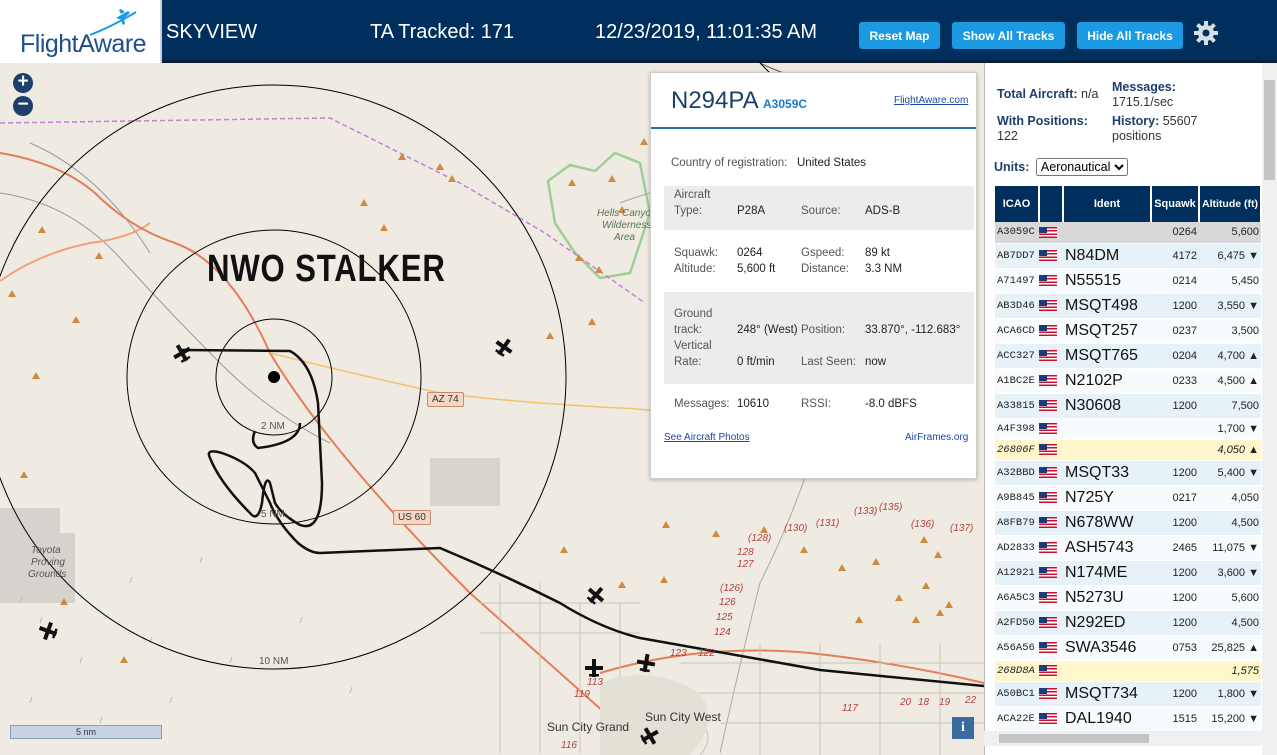 This screenshot has height=755, width=1277. I want to click on flightaware-link: FlightAware.com, so click(931, 100).